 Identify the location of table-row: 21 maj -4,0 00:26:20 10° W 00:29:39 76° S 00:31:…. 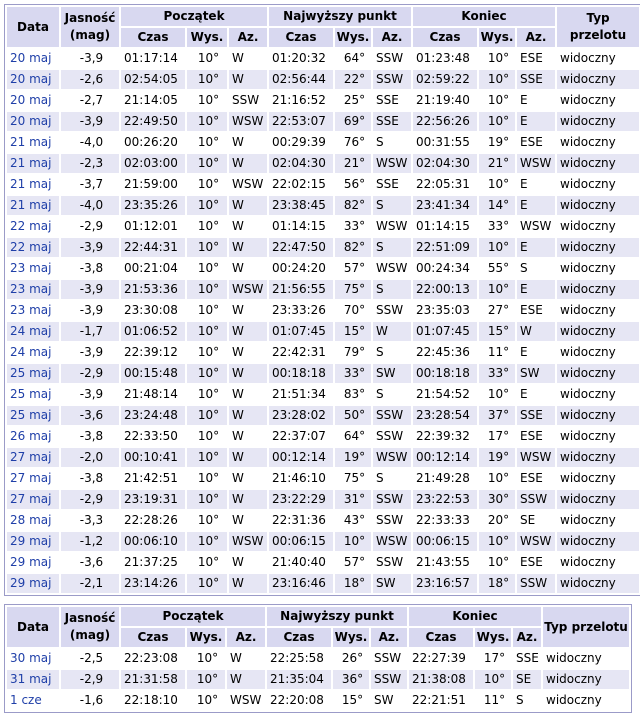
(323, 142).